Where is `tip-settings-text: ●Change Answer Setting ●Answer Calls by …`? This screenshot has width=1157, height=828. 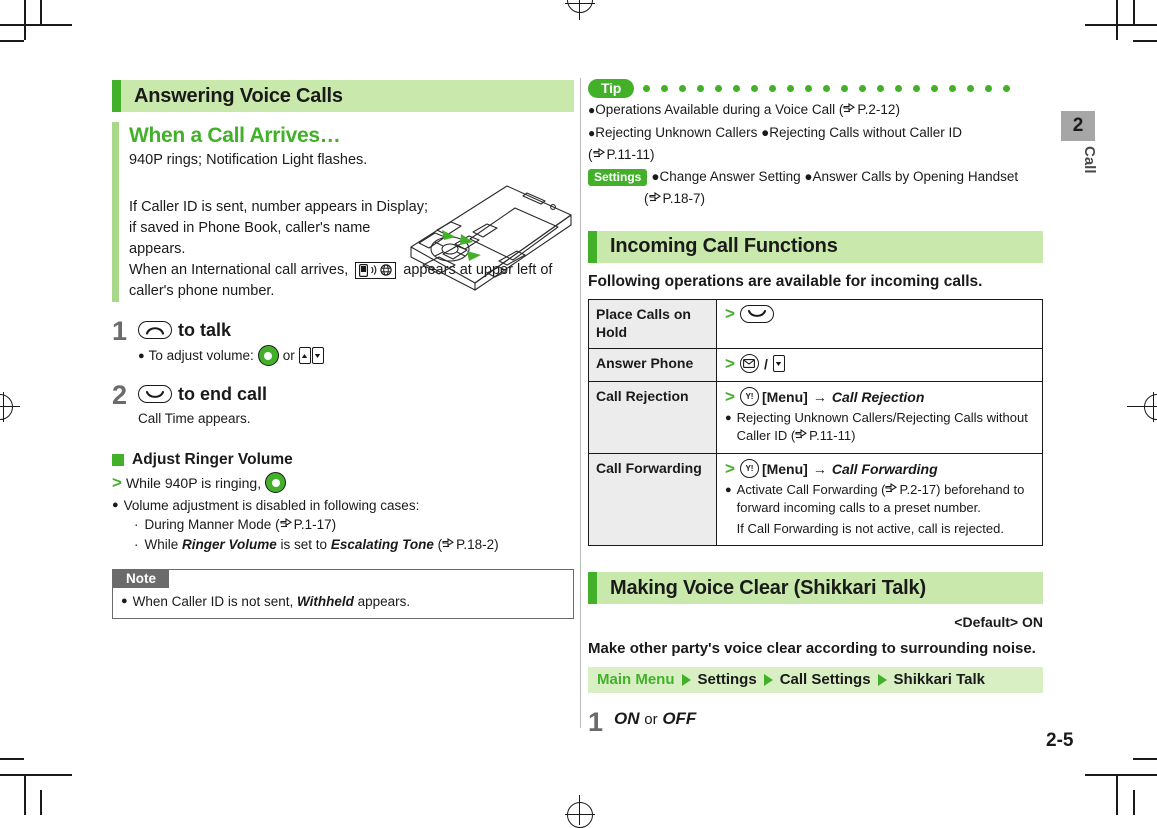
tip-settings-text: ●Change Answer Setting ●Answer Calls by … is located at coordinates (835, 176).